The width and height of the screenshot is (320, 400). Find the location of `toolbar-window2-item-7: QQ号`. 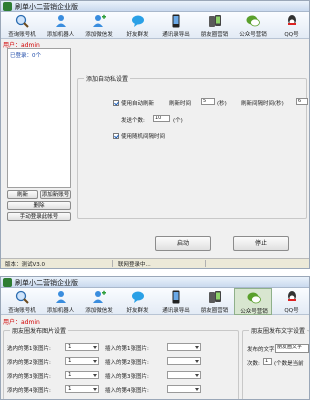

toolbar-window2-item-7: QQ号 is located at coordinates (291, 301).